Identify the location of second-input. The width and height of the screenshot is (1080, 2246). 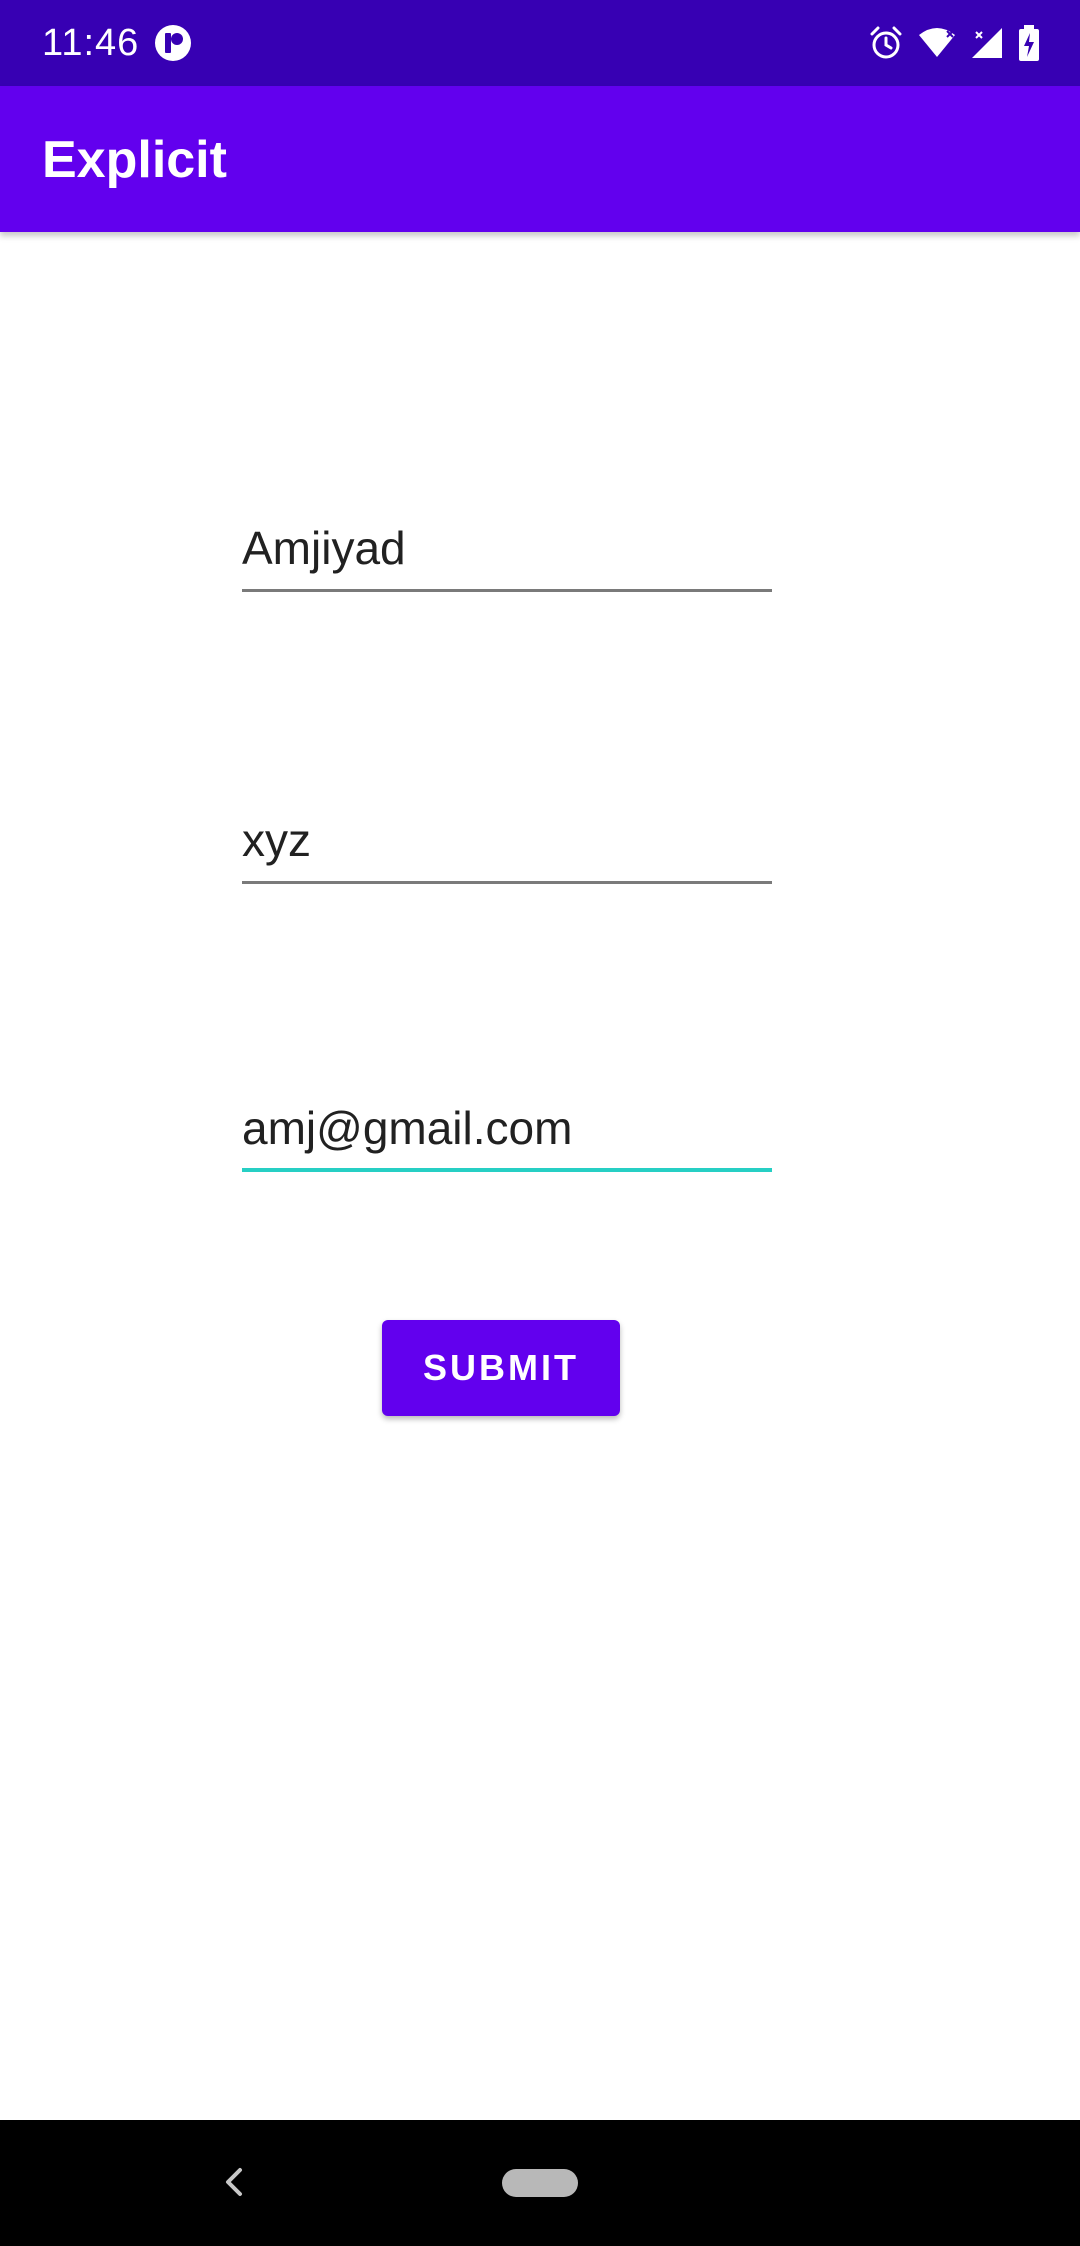
(507, 840).